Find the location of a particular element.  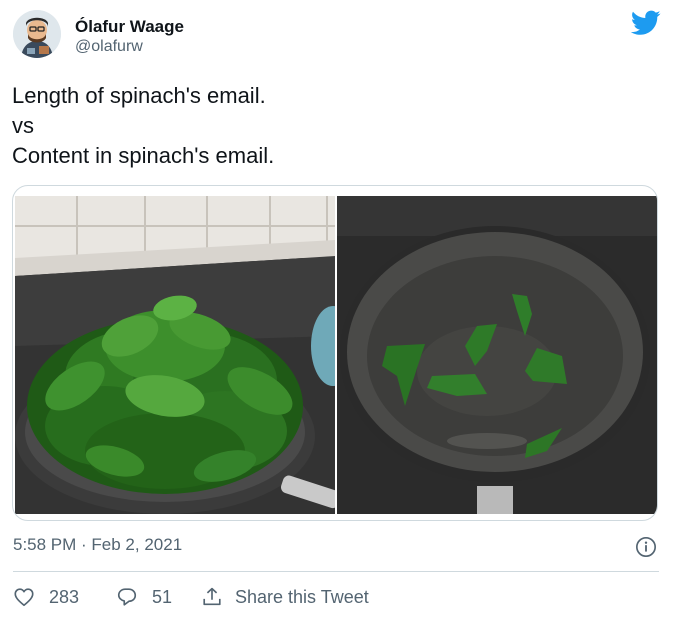

tweet-header: Ólafur Waage @olafurw is located at coordinates (337, 35).